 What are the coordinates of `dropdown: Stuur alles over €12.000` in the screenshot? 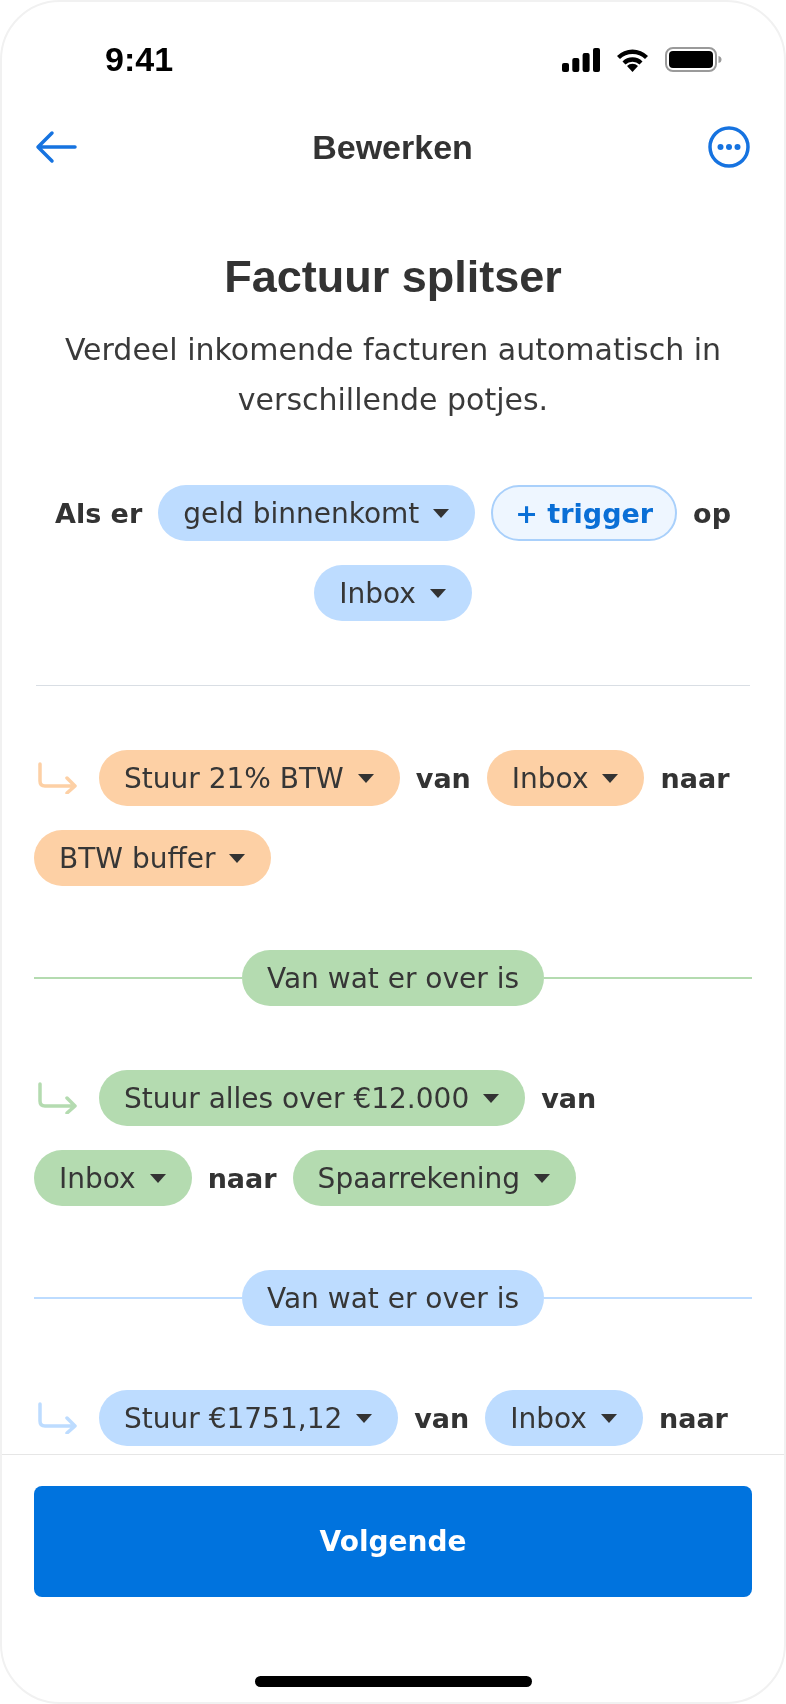 It's located at (312, 1098).